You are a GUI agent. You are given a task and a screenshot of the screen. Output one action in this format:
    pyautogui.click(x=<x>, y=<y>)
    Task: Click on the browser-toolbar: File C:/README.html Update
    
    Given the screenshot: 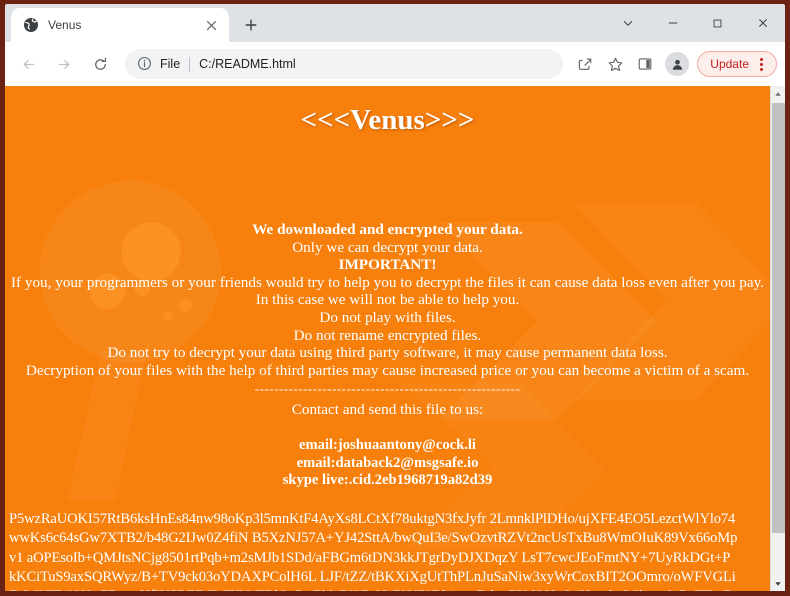 What is the action you would take?
    pyautogui.click(x=395, y=64)
    